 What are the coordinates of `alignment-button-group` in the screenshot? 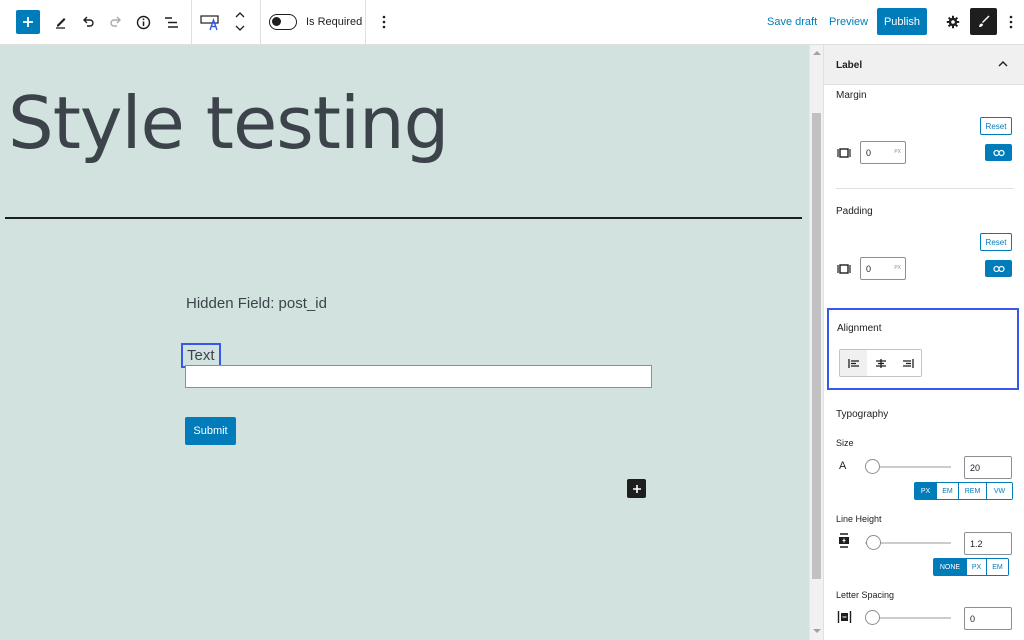 It's located at (880, 363).